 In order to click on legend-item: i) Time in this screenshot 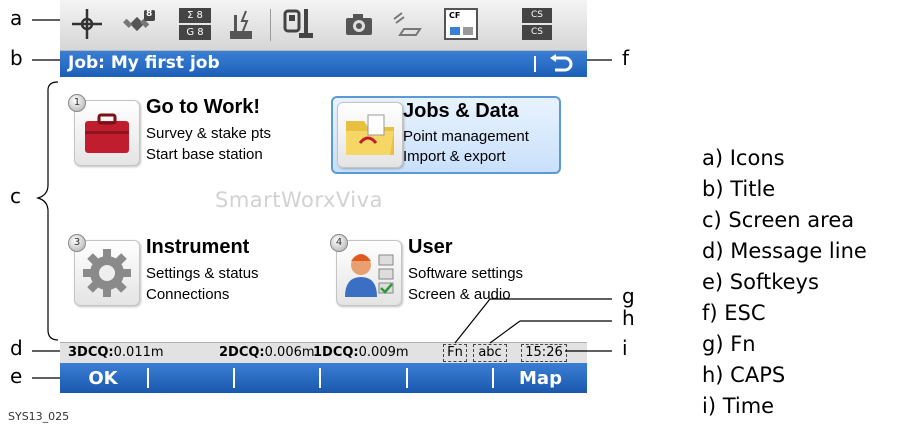, I will do `click(738, 406)`.